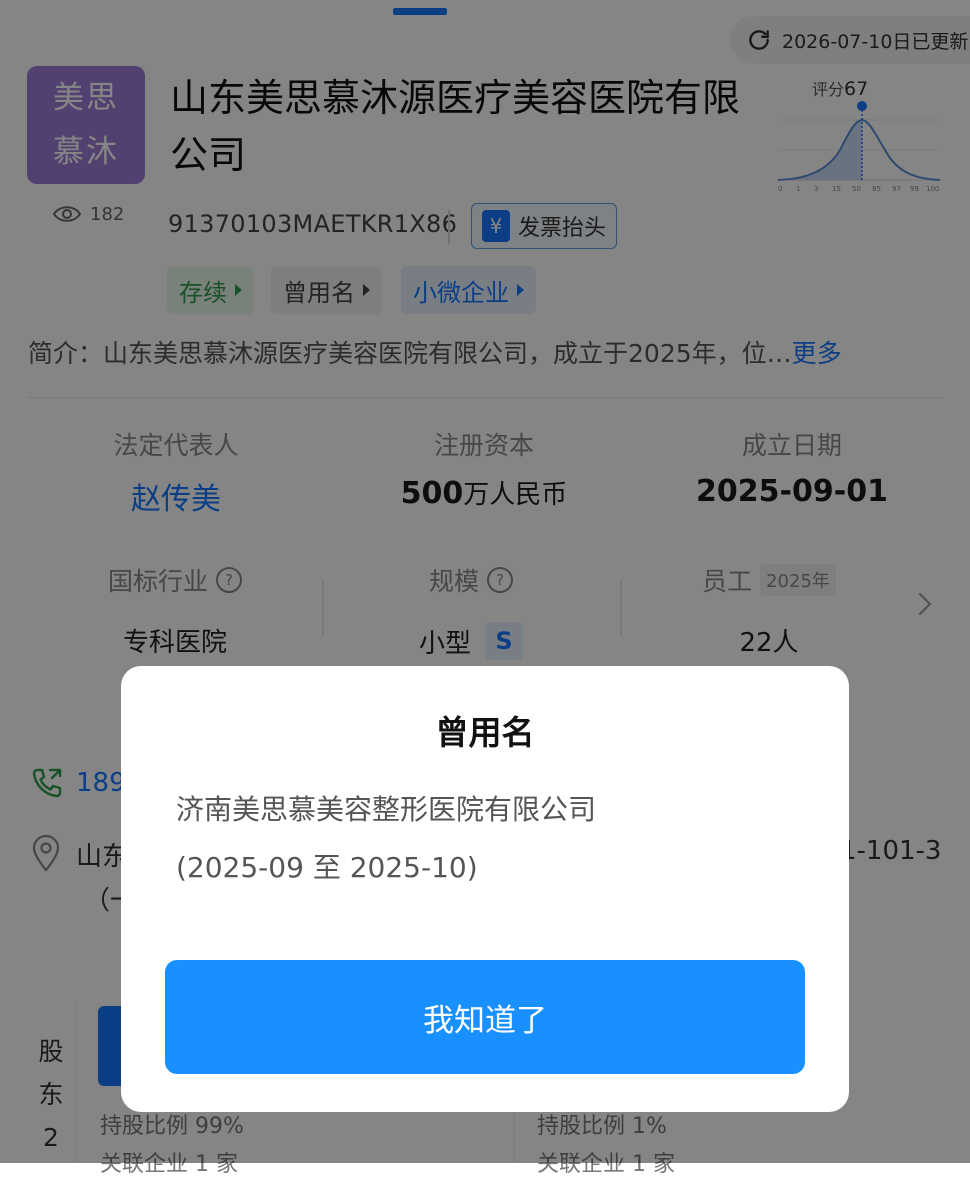  What do you see at coordinates (485, 1017) in the screenshot?
I see `acknowledge-button: 我知道了` at bounding box center [485, 1017].